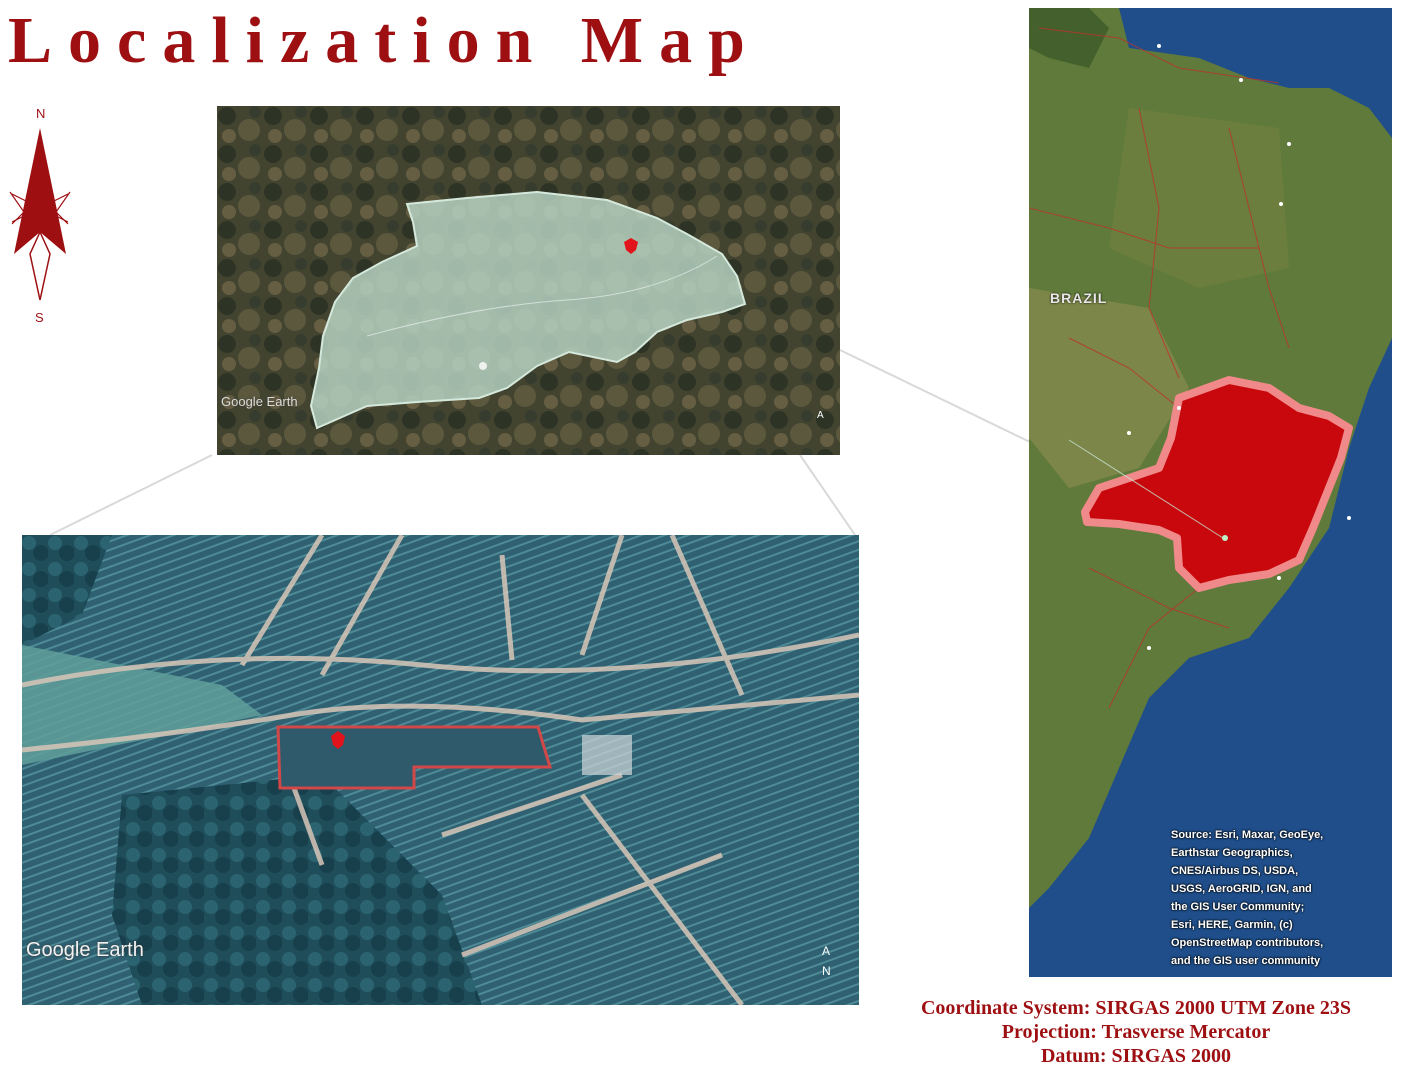 This screenshot has height=1078, width=1417. What do you see at coordinates (1136, 1056) in the screenshot?
I see `datum: Datum: SIRGAS 2000` at bounding box center [1136, 1056].